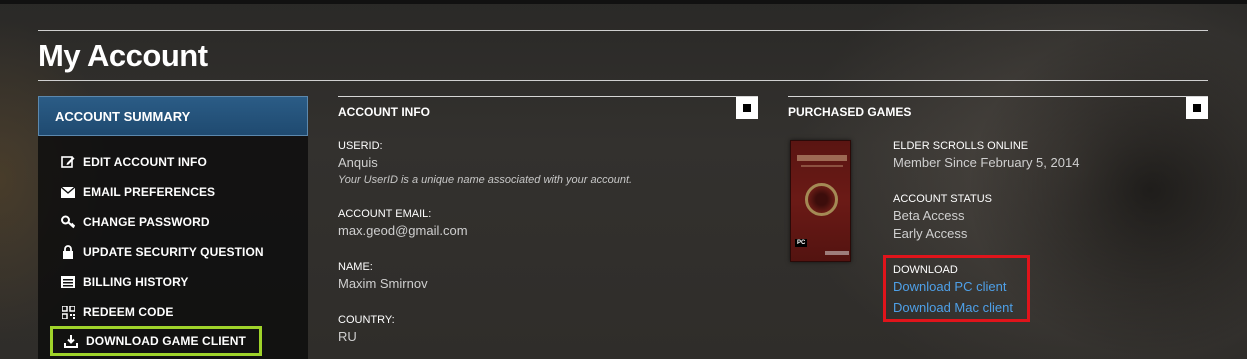 This screenshot has width=1247, height=359. Describe the element at coordinates (68, 282) in the screenshot. I see `list-icon` at that location.